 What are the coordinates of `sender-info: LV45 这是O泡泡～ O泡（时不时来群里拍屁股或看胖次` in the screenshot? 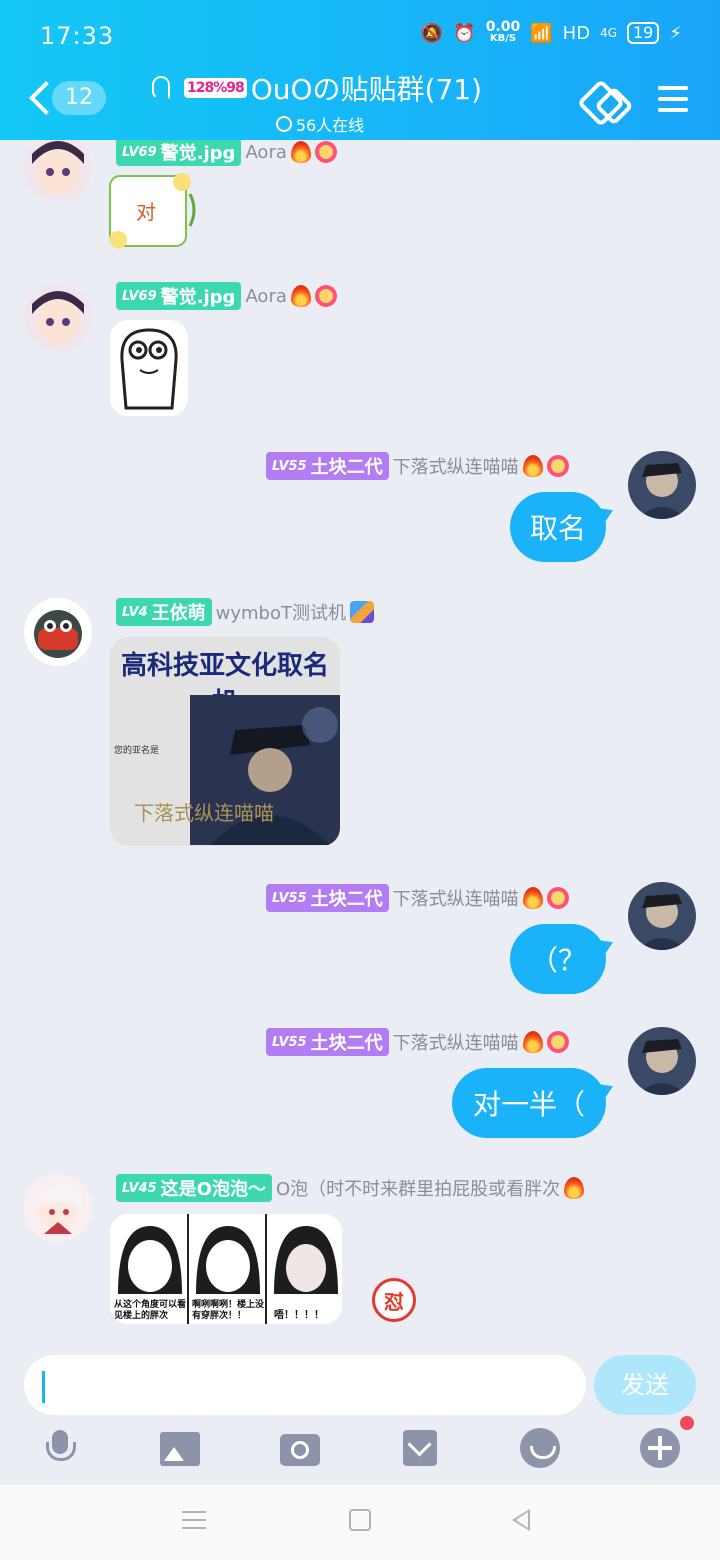 It's located at (350, 1188).